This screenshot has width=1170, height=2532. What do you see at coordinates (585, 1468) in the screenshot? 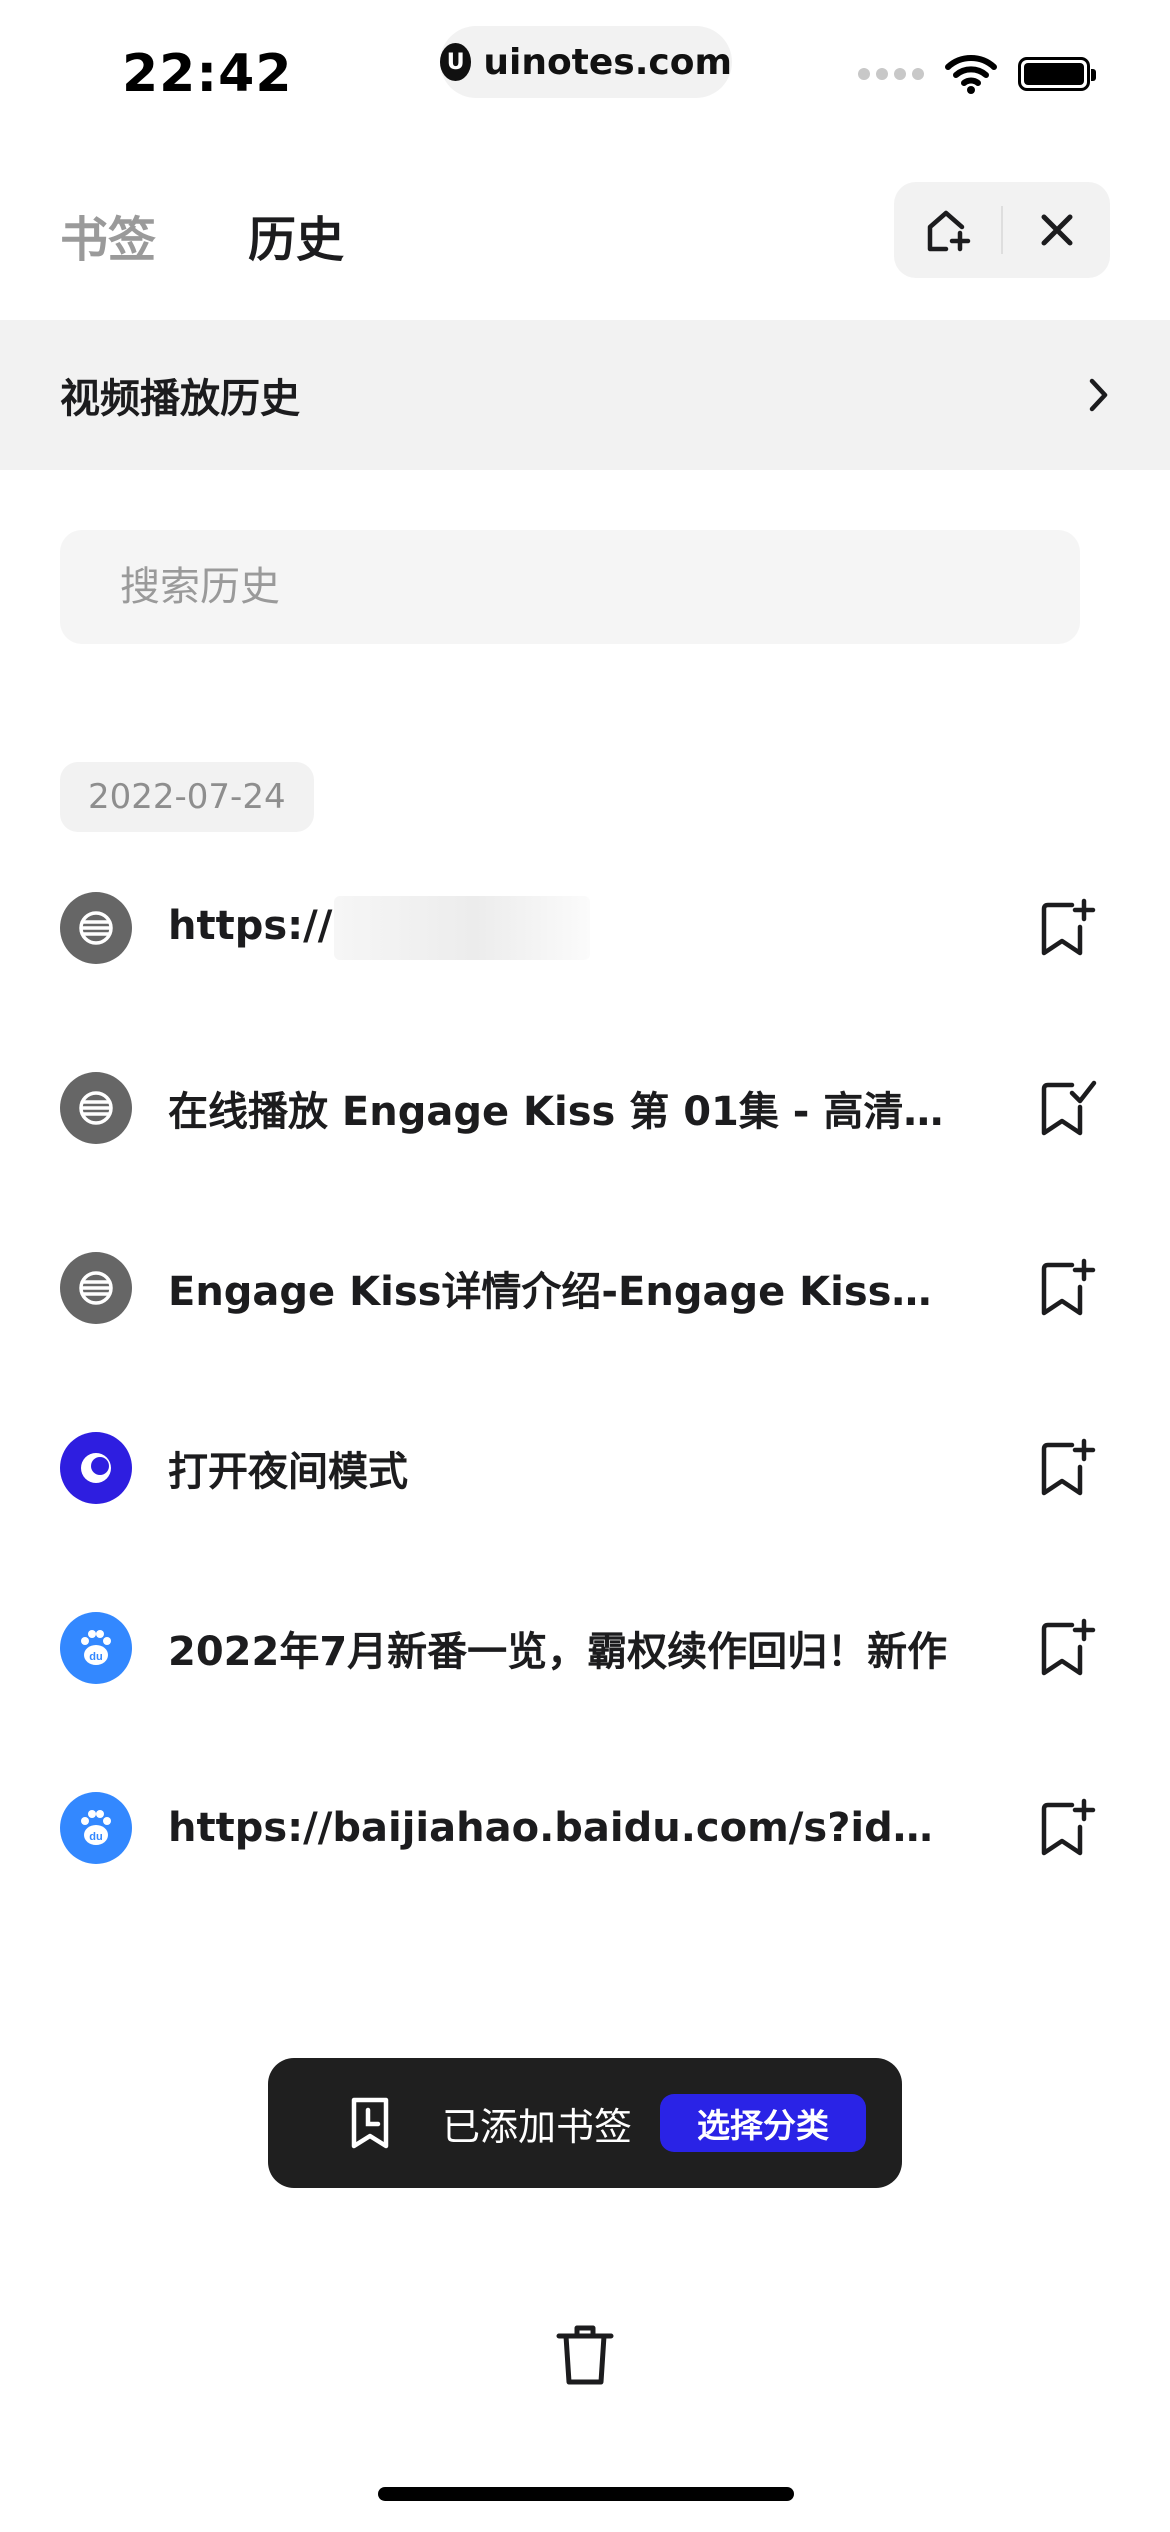
I see `history-item: 打开夜间模式` at bounding box center [585, 1468].